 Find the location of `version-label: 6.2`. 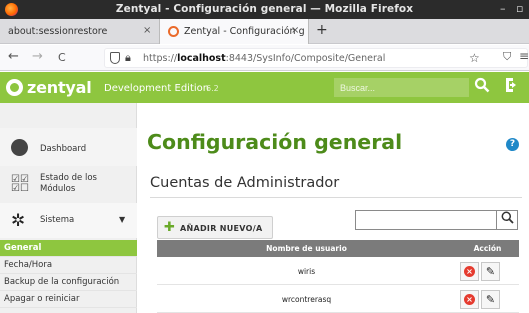

version-label: 6.2 is located at coordinates (212, 88).